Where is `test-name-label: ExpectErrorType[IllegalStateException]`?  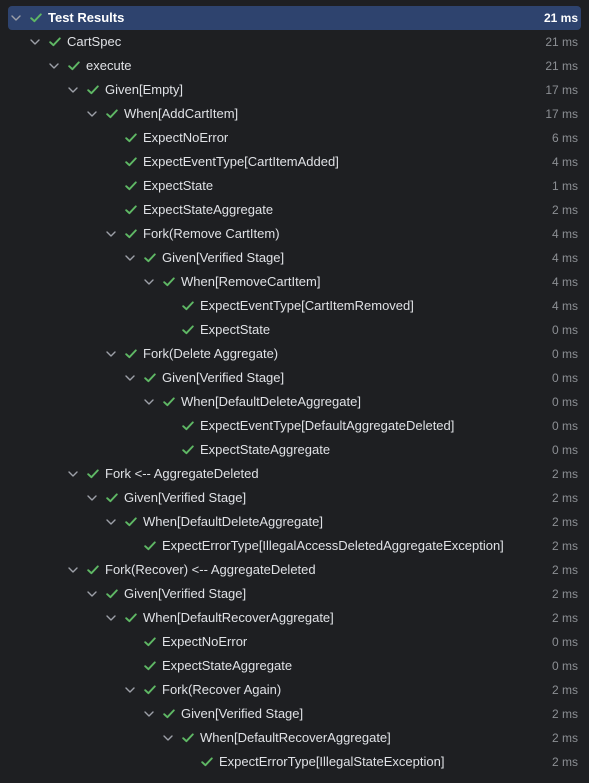
test-name-label: ExpectErrorType[IllegalStateException] is located at coordinates (332, 761).